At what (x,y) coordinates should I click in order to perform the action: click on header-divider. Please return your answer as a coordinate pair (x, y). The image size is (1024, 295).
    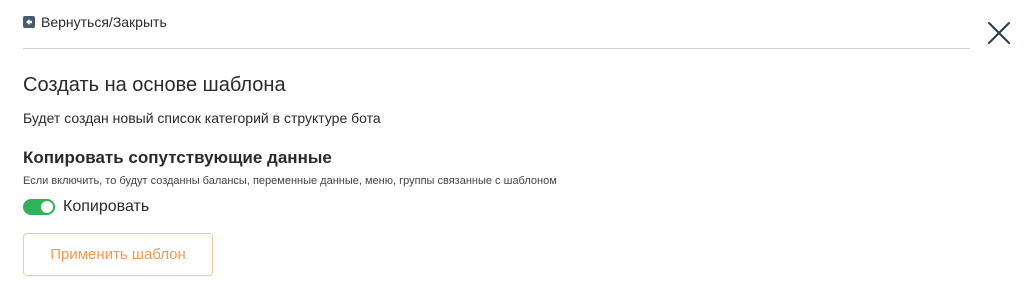
    Looking at the image, I should click on (496, 48).